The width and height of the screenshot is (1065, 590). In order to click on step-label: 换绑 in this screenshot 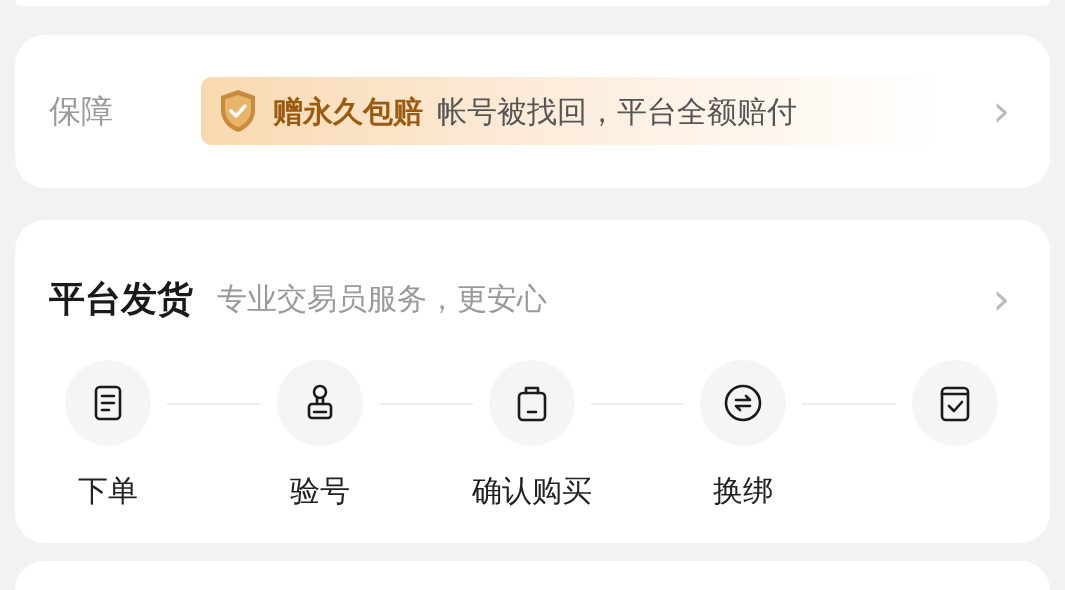, I will do `click(743, 490)`.